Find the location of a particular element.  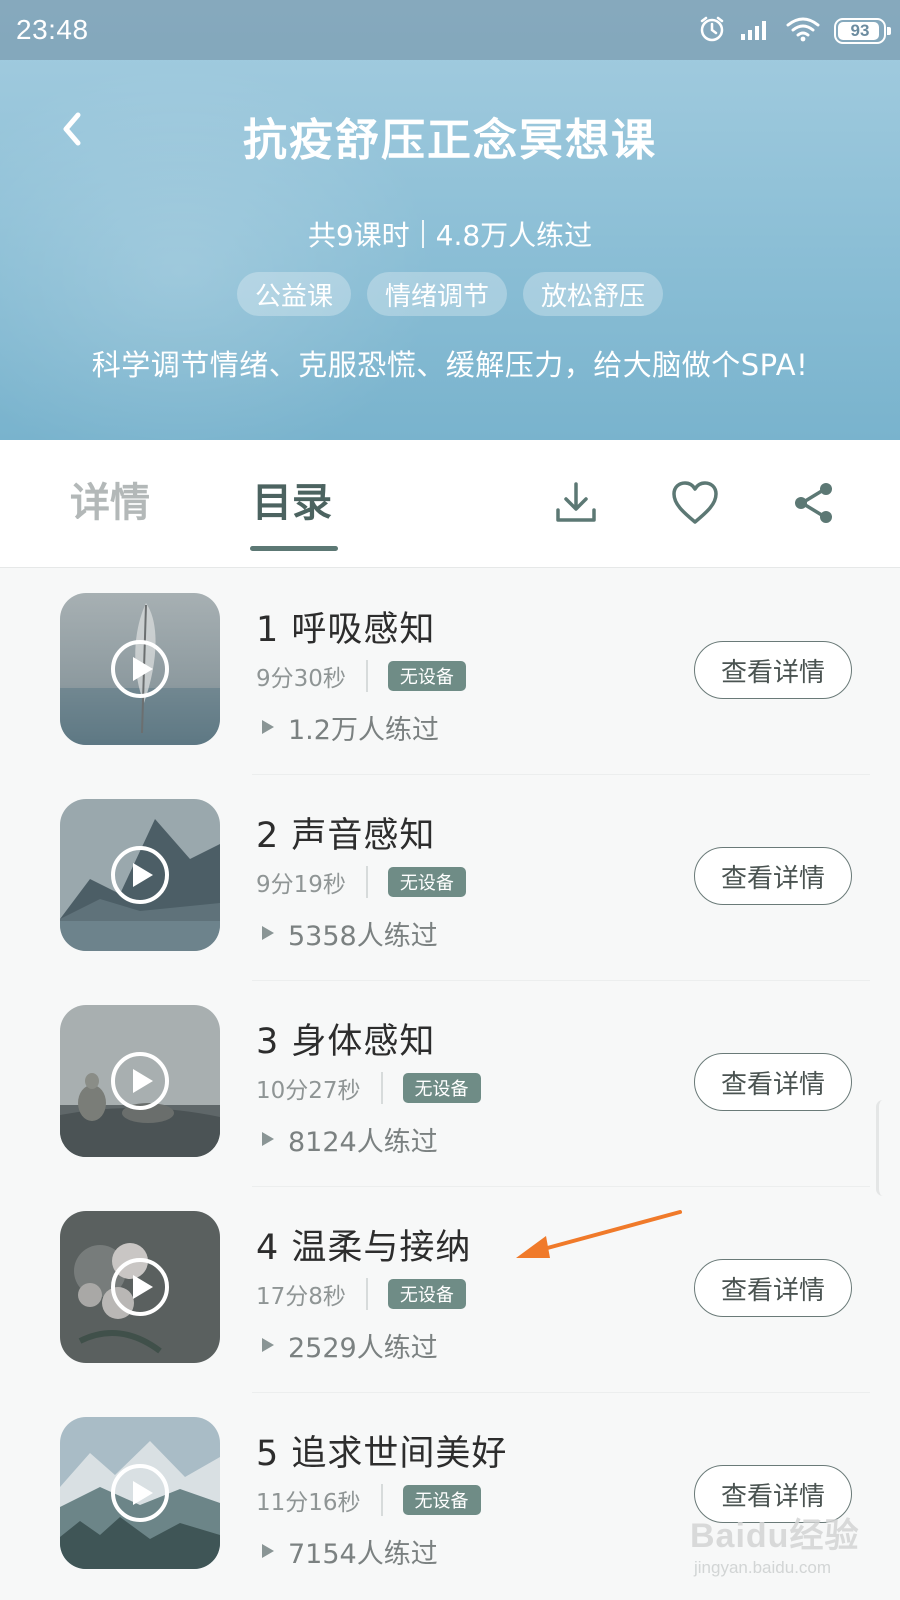

lesson-row: 2 声音感知 9分19秒 无设备 5358人练过 查看详情 is located at coordinates (450, 878).